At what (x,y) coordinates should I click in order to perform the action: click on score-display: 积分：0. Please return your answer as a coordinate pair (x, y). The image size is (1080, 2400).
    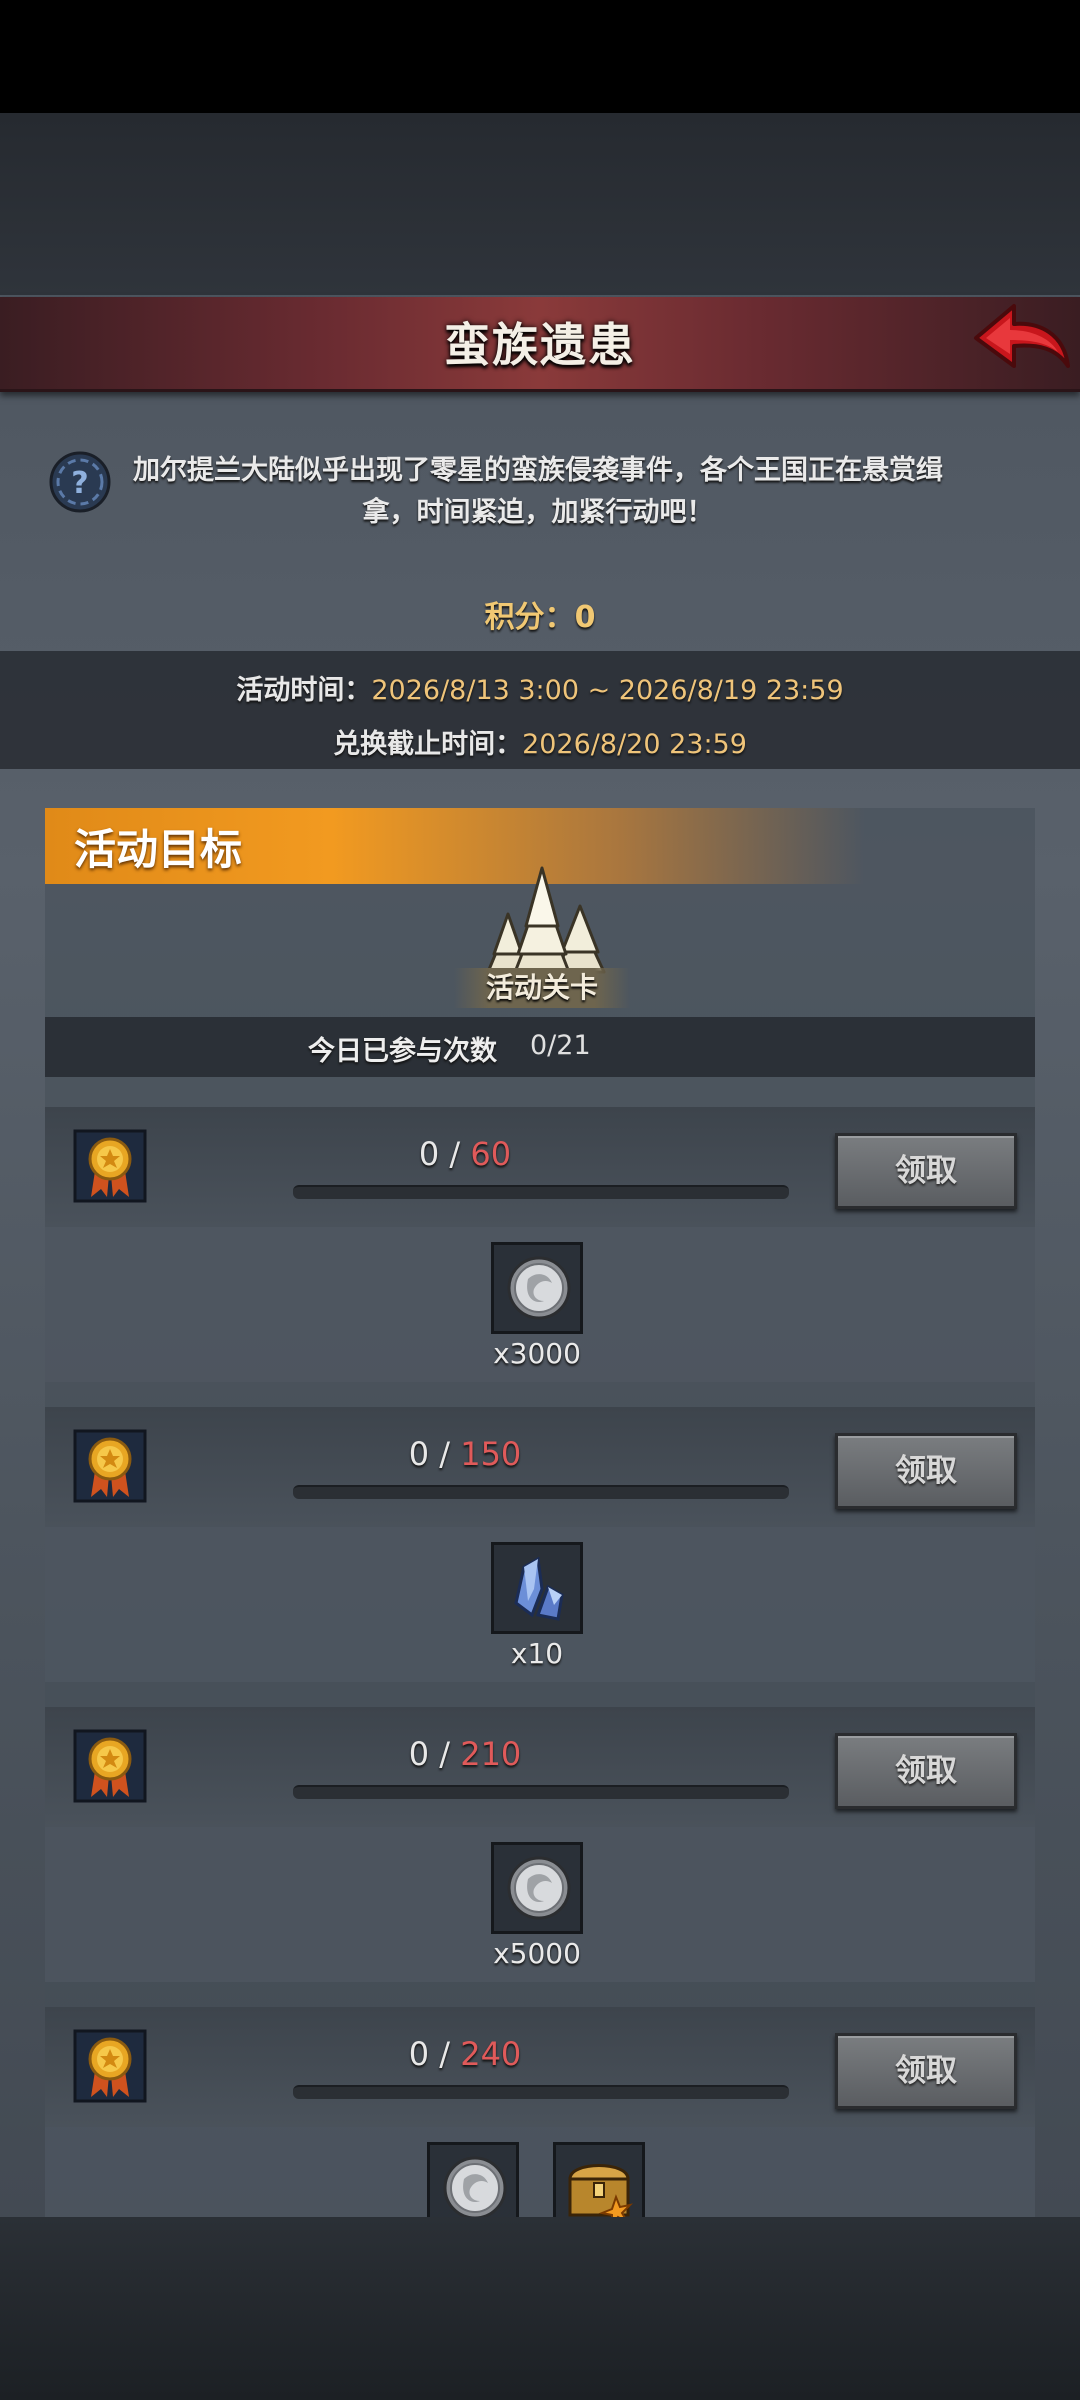
    Looking at the image, I should click on (540, 614).